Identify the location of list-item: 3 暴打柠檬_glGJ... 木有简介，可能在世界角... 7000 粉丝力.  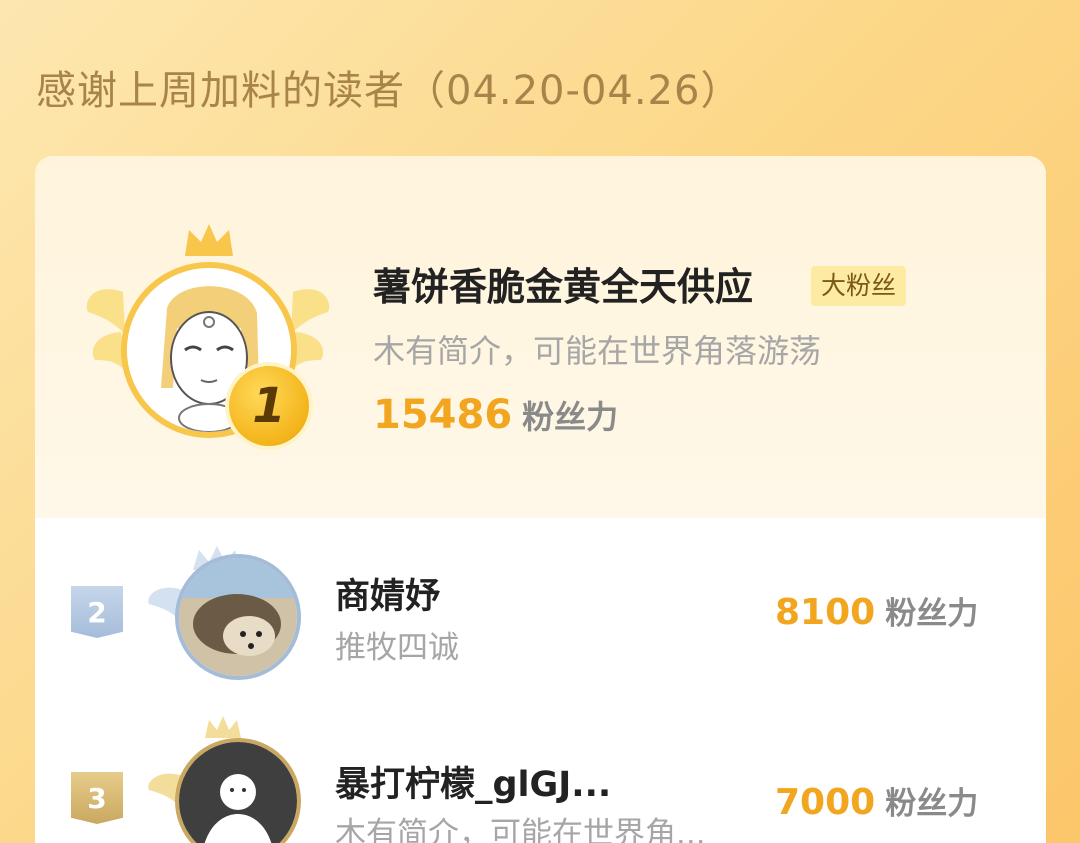
(540, 779).